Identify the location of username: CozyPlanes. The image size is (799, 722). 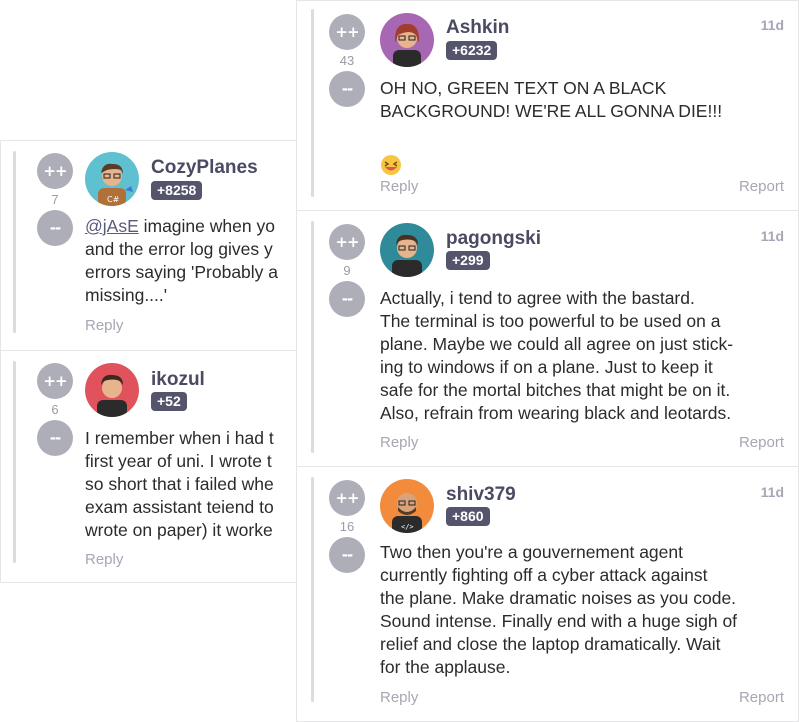
(204, 168).